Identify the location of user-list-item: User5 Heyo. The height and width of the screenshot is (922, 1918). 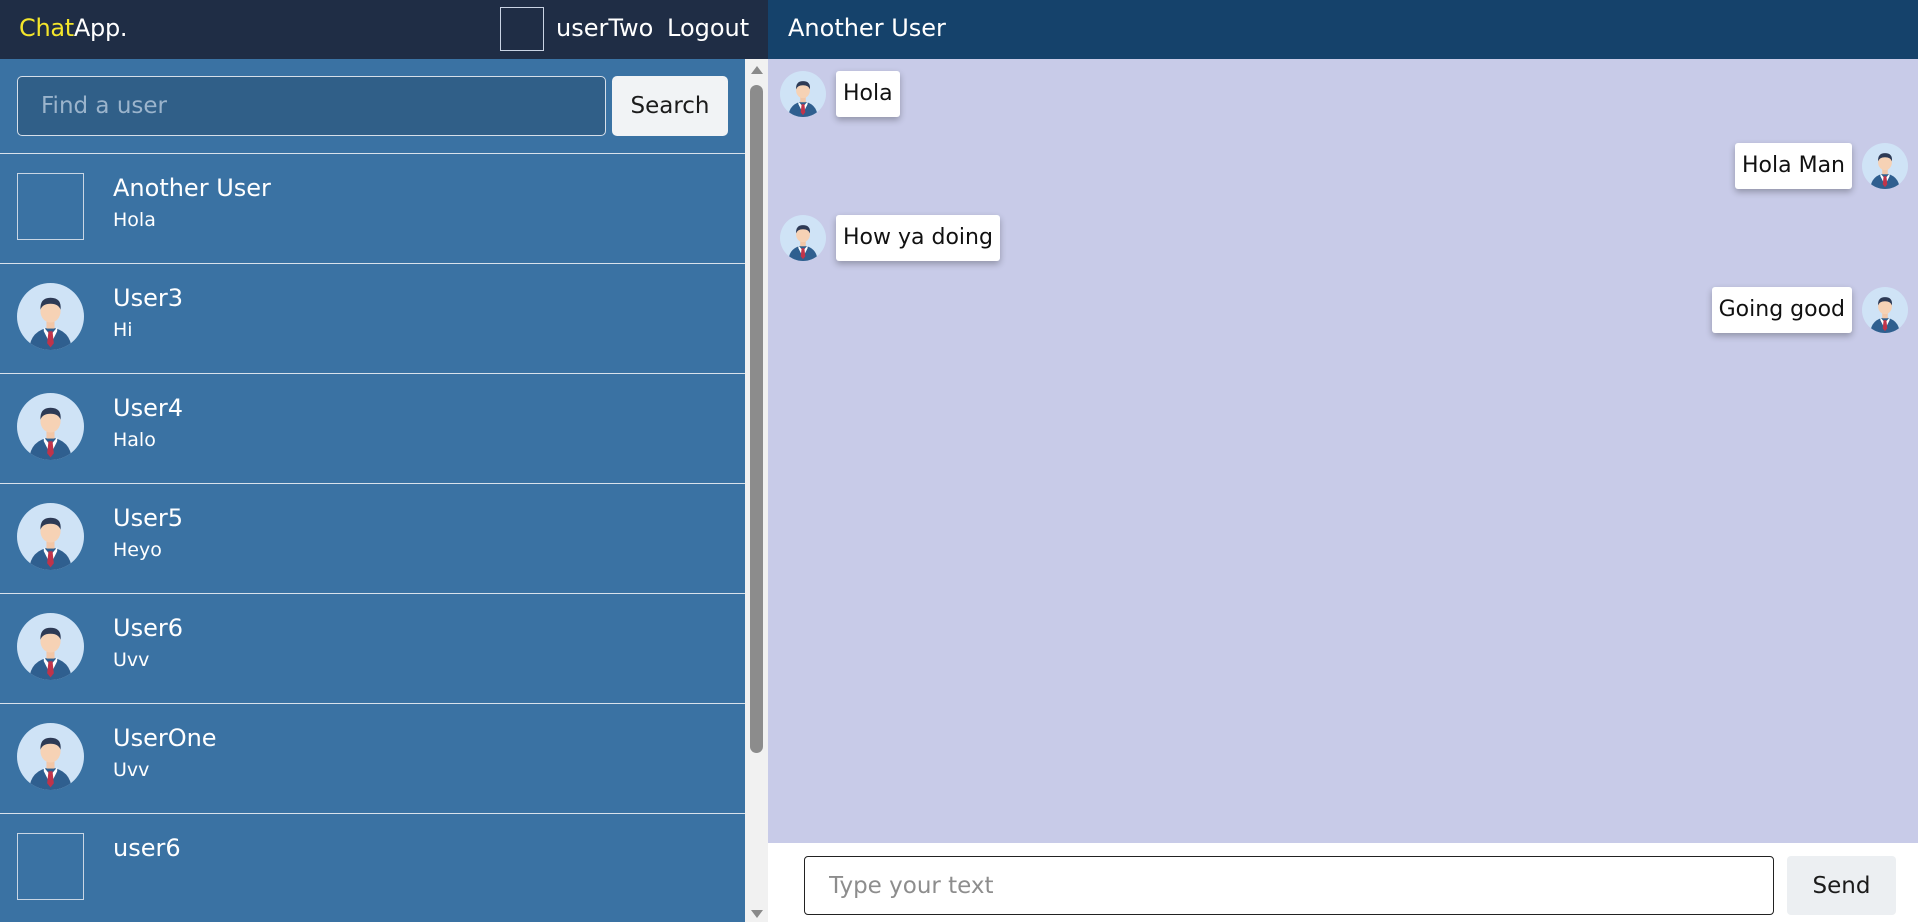
(372, 539).